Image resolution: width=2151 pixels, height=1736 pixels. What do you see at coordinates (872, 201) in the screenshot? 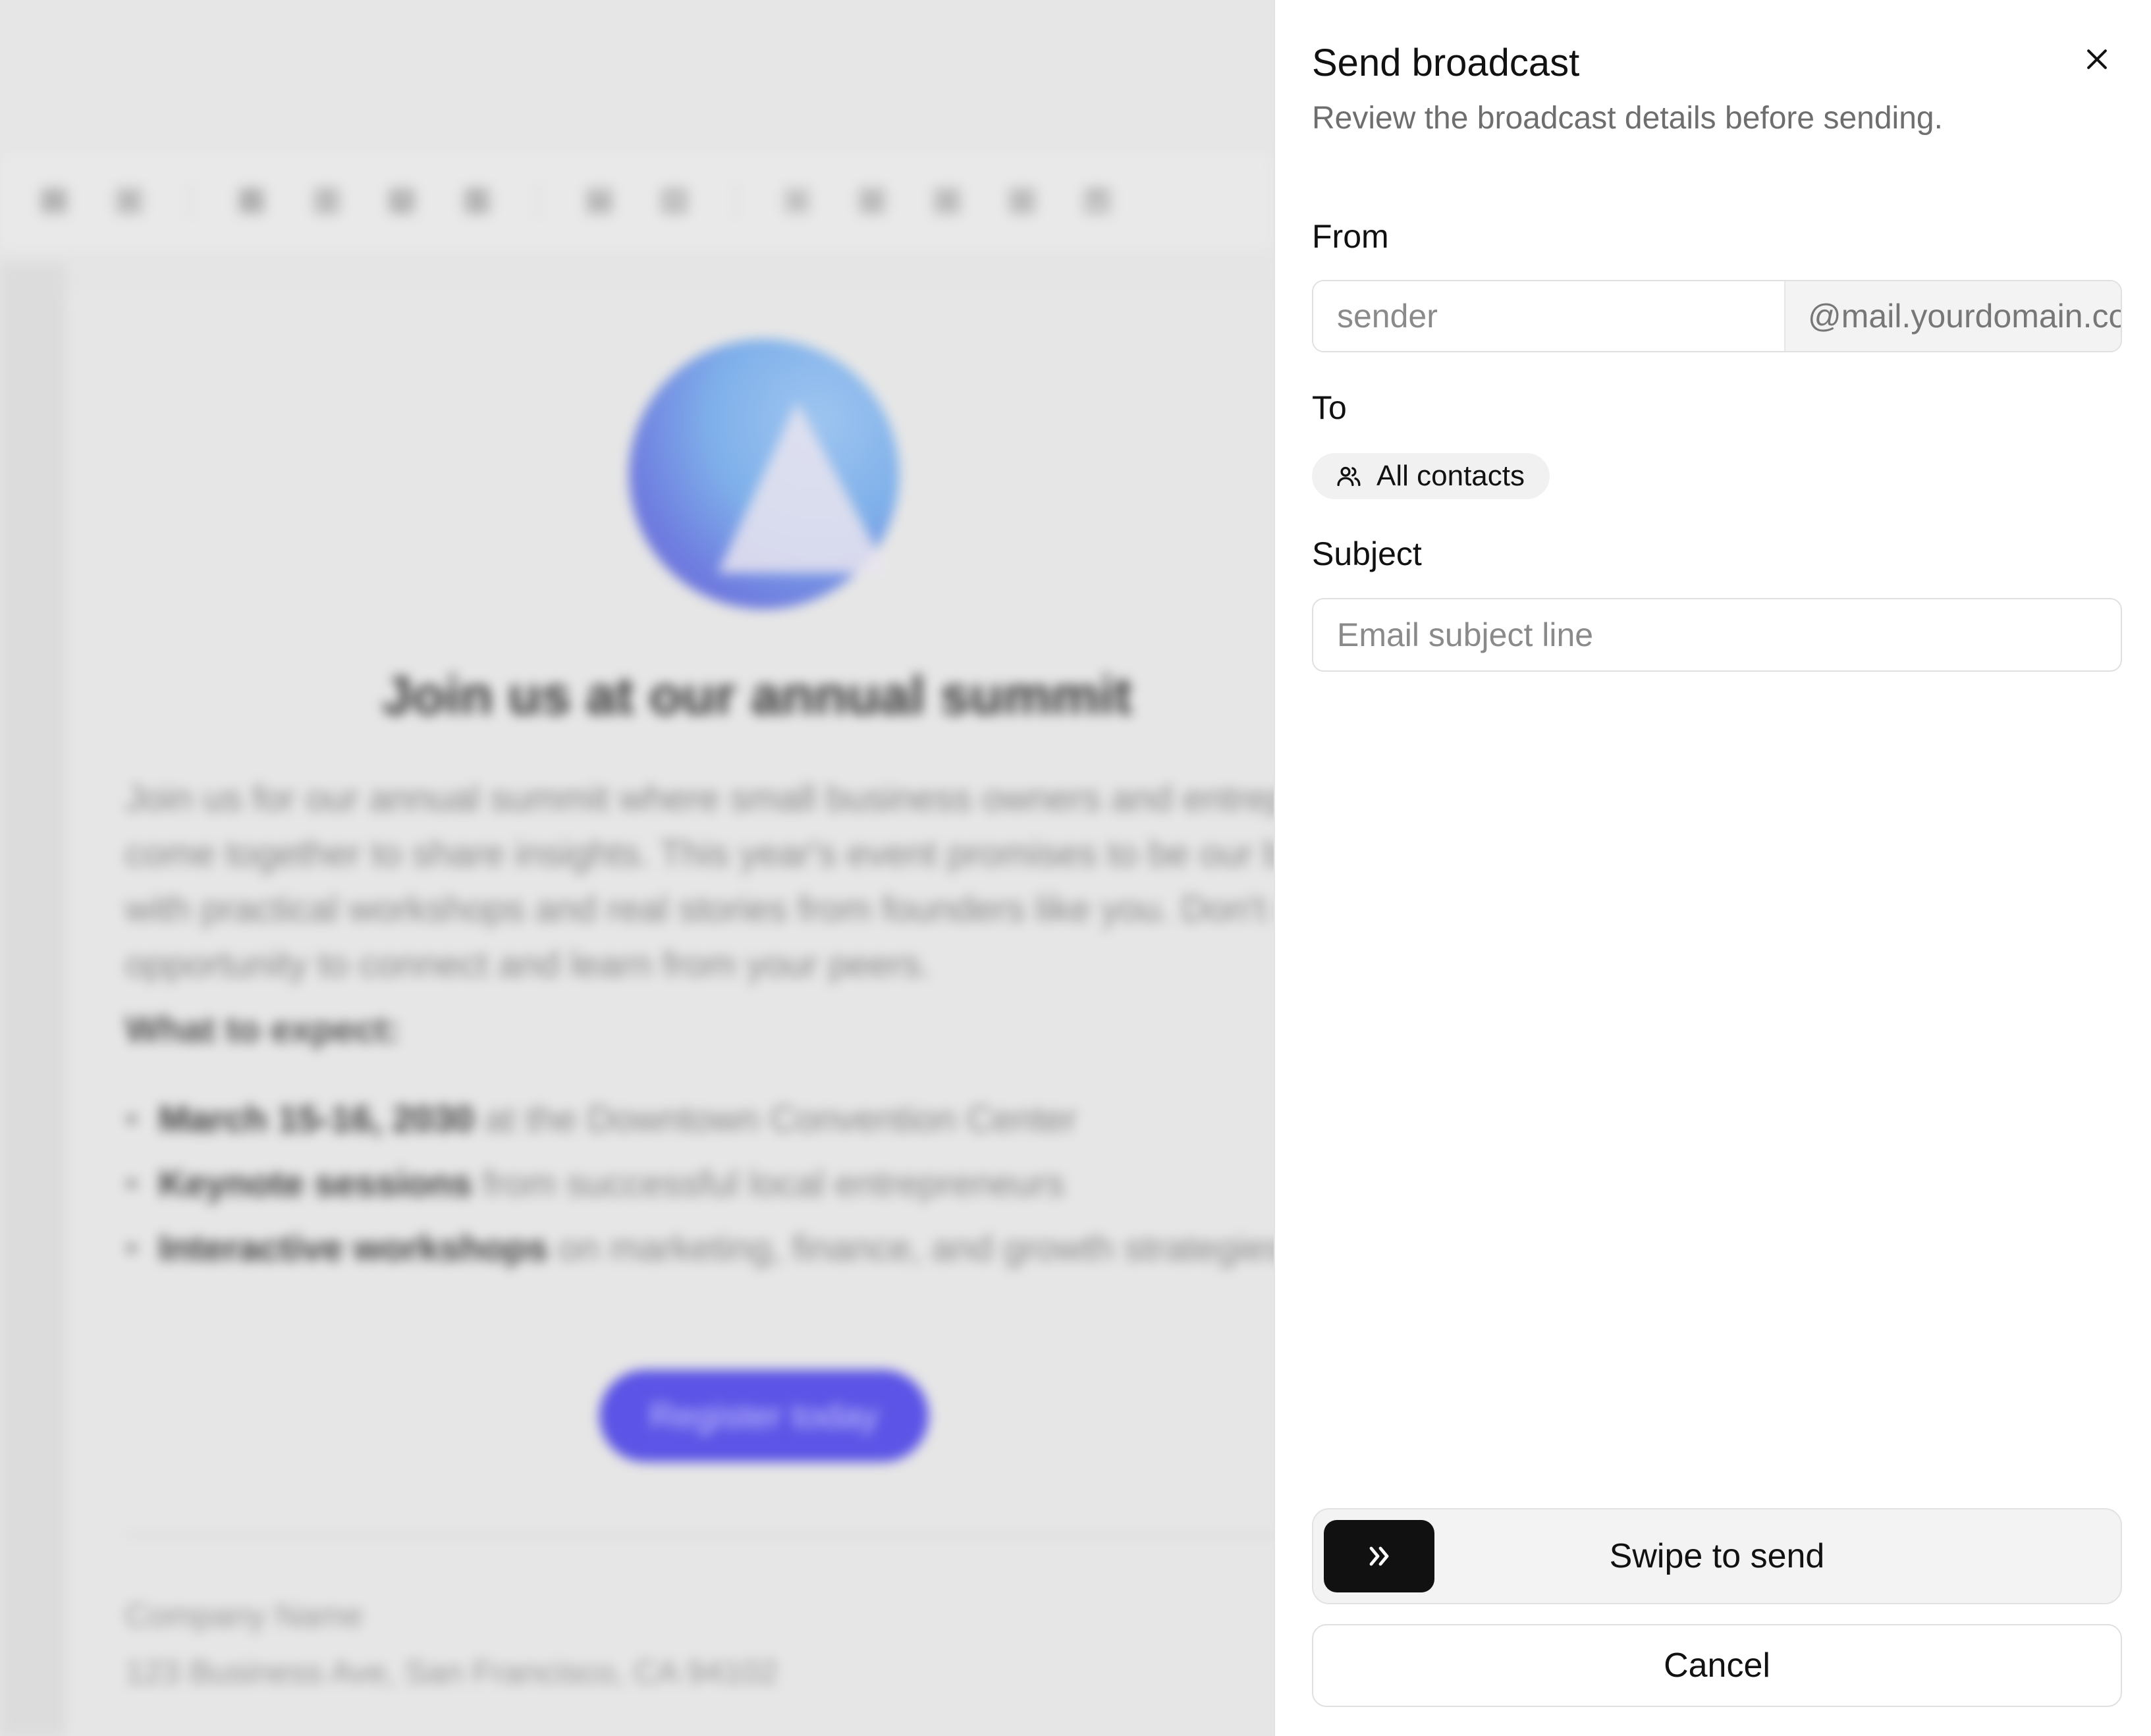
I see `align-center-icon: ≡` at bounding box center [872, 201].